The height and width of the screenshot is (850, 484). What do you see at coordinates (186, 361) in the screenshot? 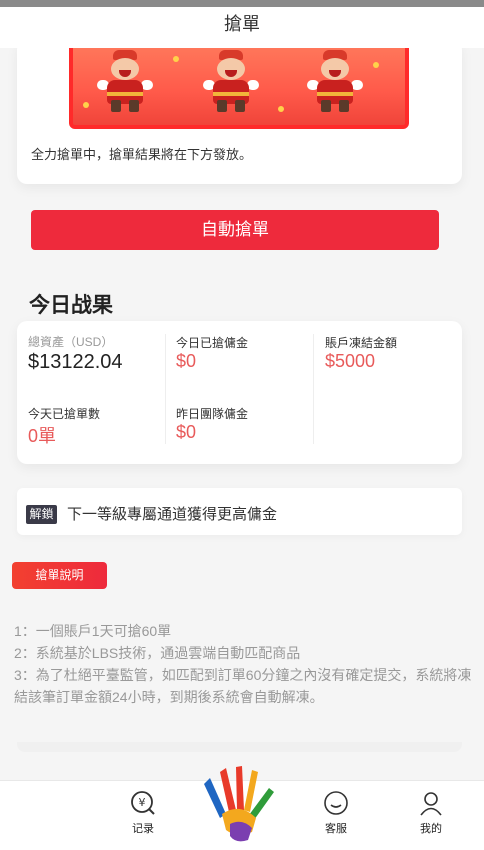
I see `today-commission-value: $0` at bounding box center [186, 361].